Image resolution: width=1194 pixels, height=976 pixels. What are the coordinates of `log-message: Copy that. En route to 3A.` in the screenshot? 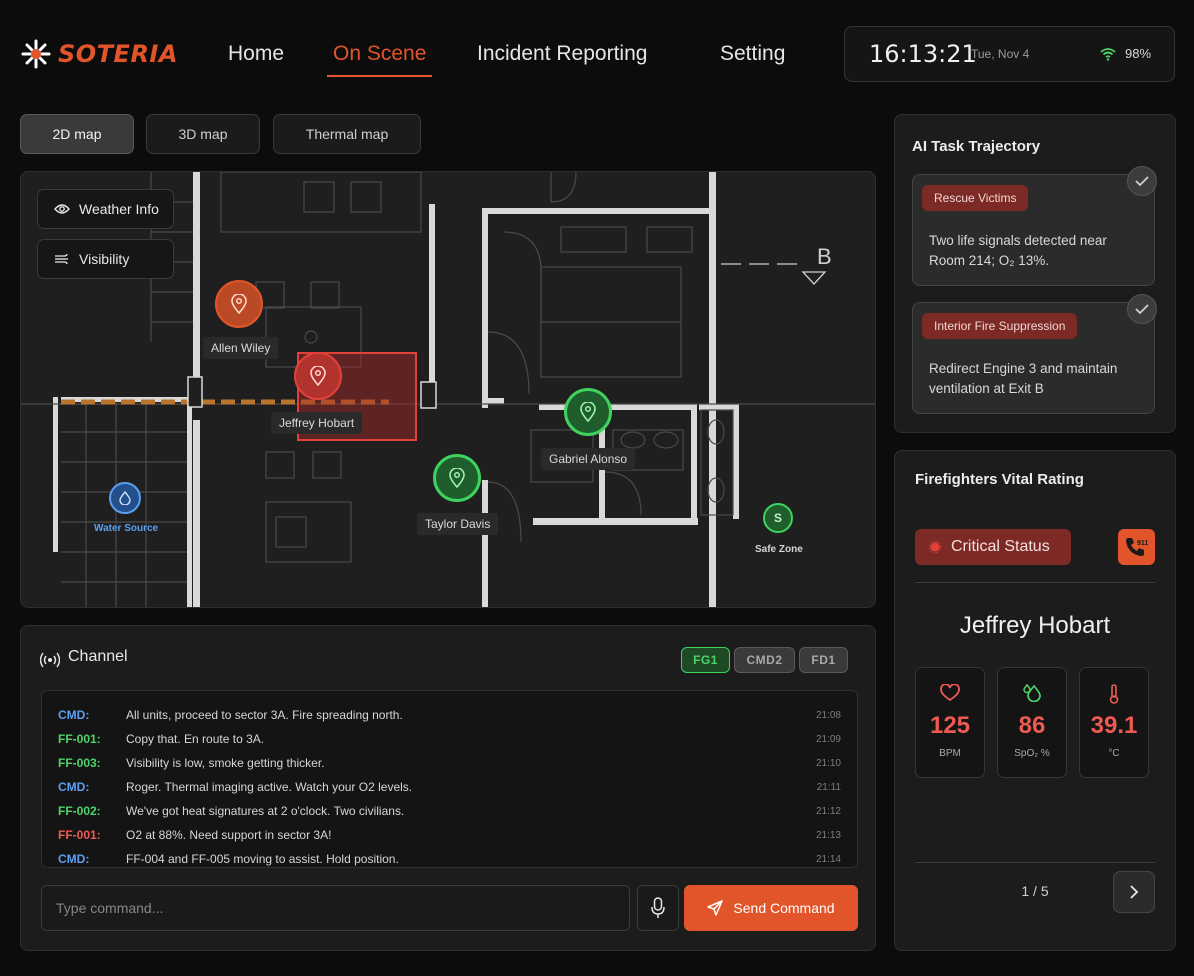 It's located at (195, 739).